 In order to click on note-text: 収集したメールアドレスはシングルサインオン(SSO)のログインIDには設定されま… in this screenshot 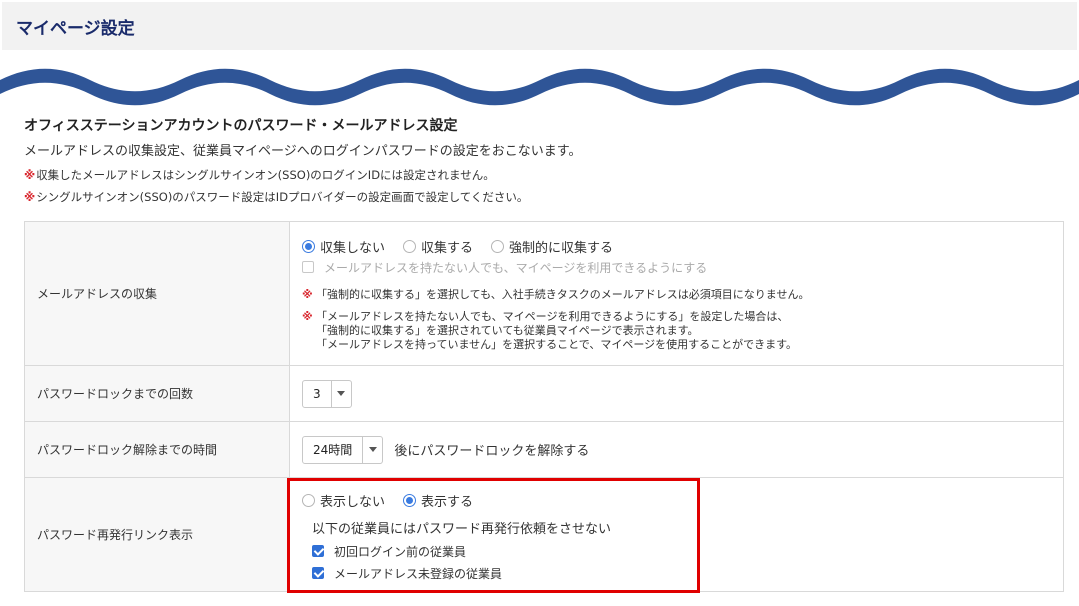, I will do `click(265, 175)`.